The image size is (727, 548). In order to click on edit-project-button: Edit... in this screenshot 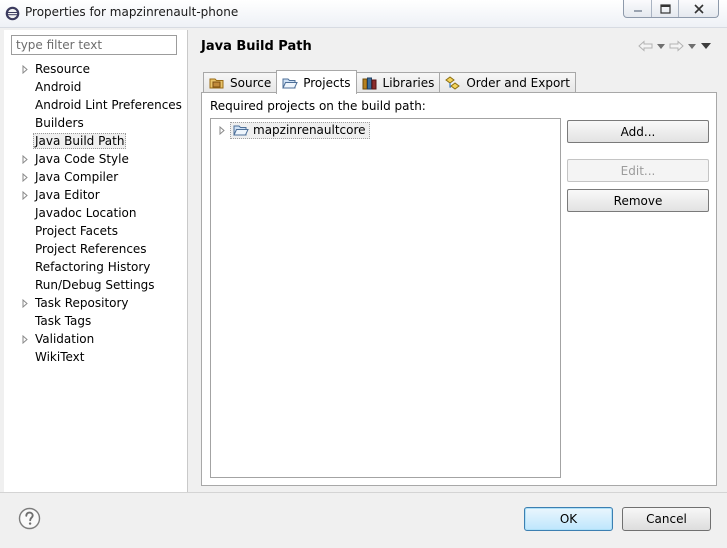, I will do `click(638, 170)`.